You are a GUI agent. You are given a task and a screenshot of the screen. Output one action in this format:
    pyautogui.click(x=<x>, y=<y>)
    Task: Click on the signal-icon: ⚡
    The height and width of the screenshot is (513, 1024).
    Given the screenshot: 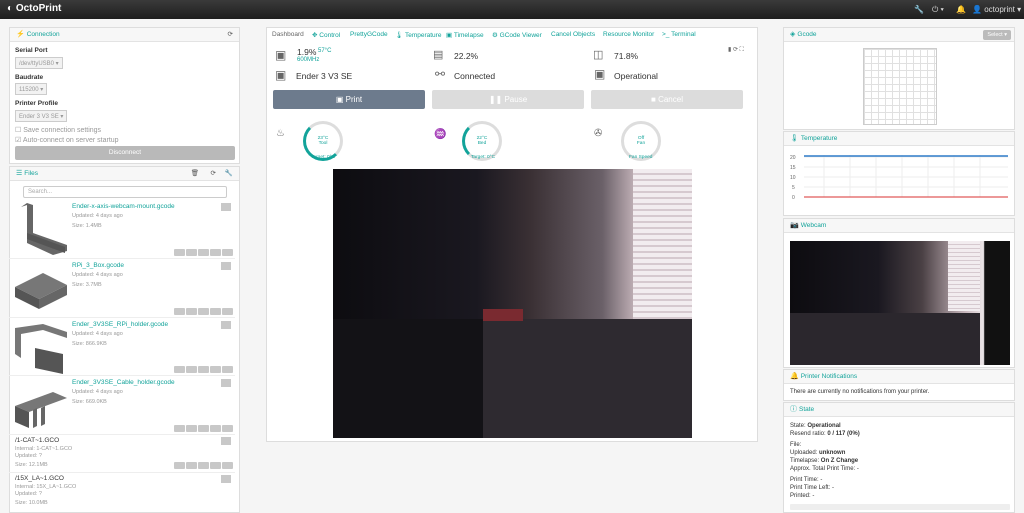 What is the action you would take?
    pyautogui.click(x=20, y=34)
    